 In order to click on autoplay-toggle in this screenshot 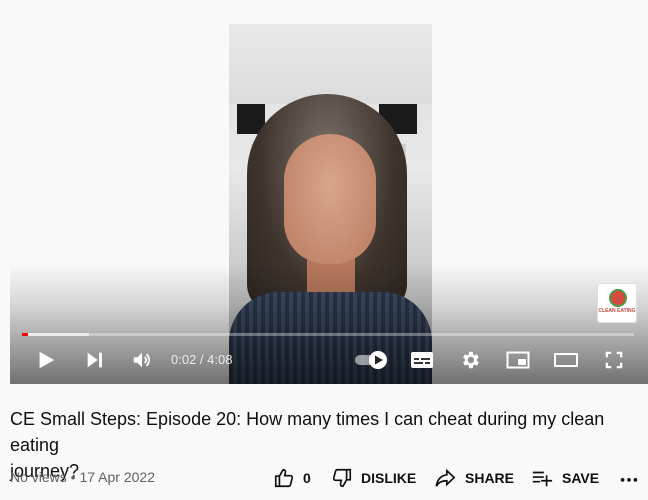, I will do `click(372, 360)`.